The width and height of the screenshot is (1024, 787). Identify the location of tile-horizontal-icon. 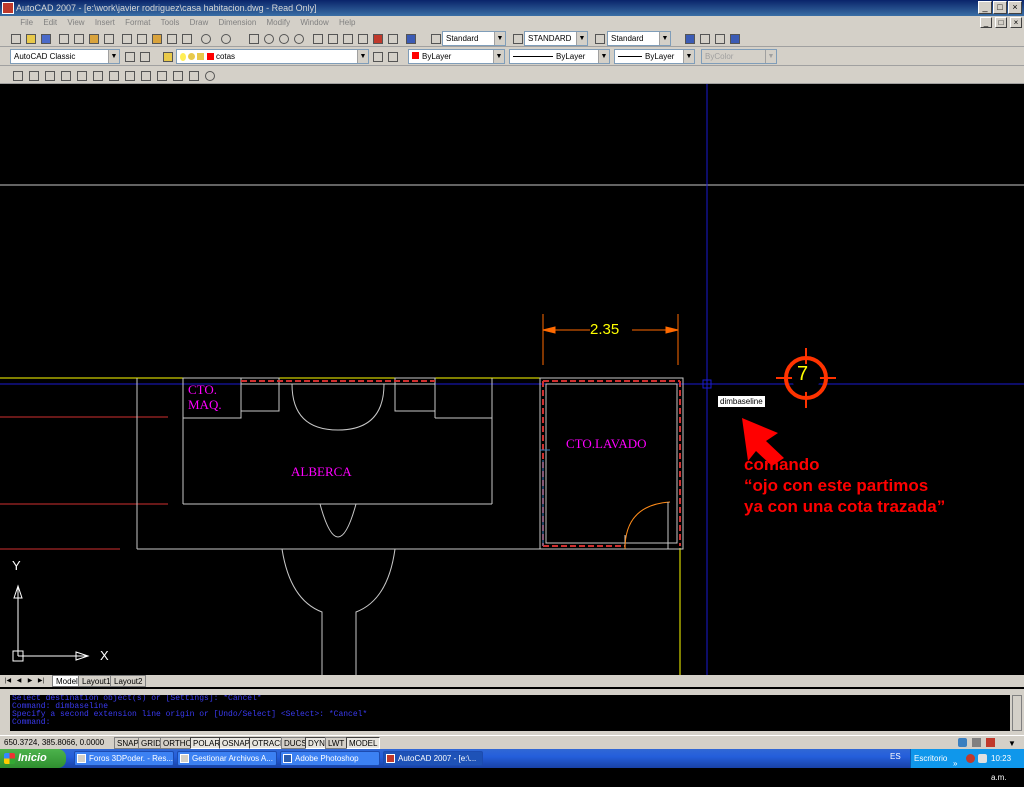
(704, 38).